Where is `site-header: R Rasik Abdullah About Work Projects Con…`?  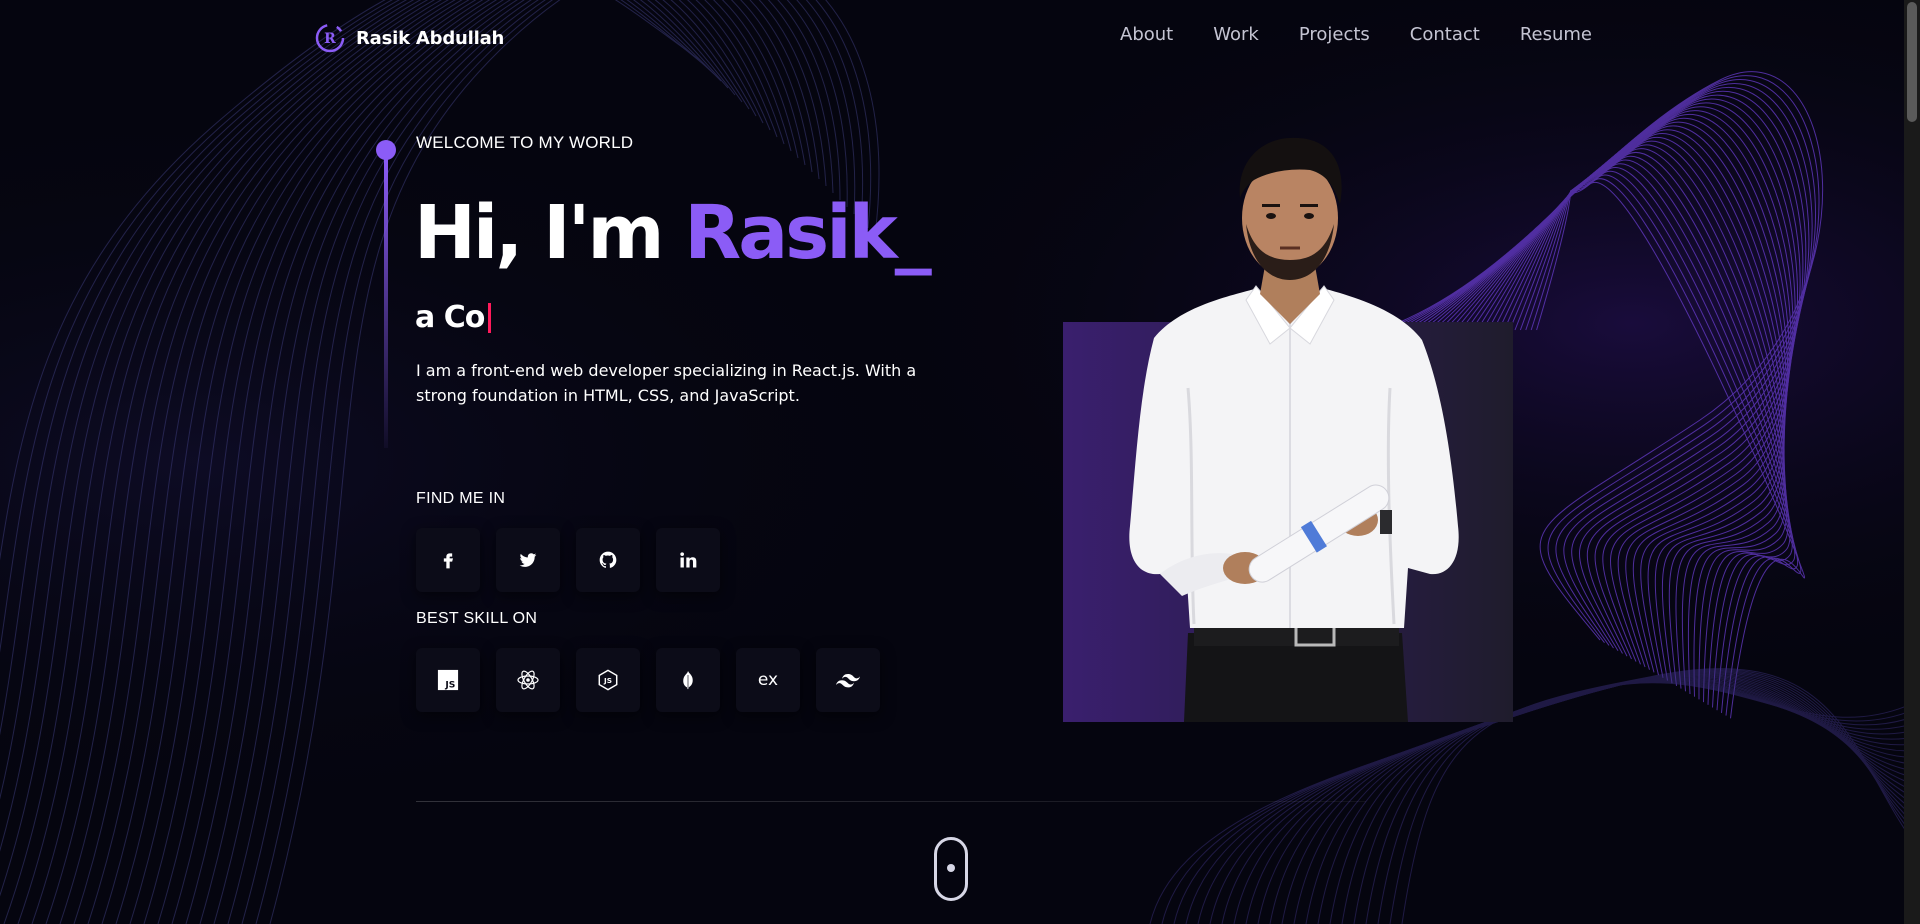
site-header: R Rasik Abdullah About Work Projects Con… is located at coordinates (952, 38).